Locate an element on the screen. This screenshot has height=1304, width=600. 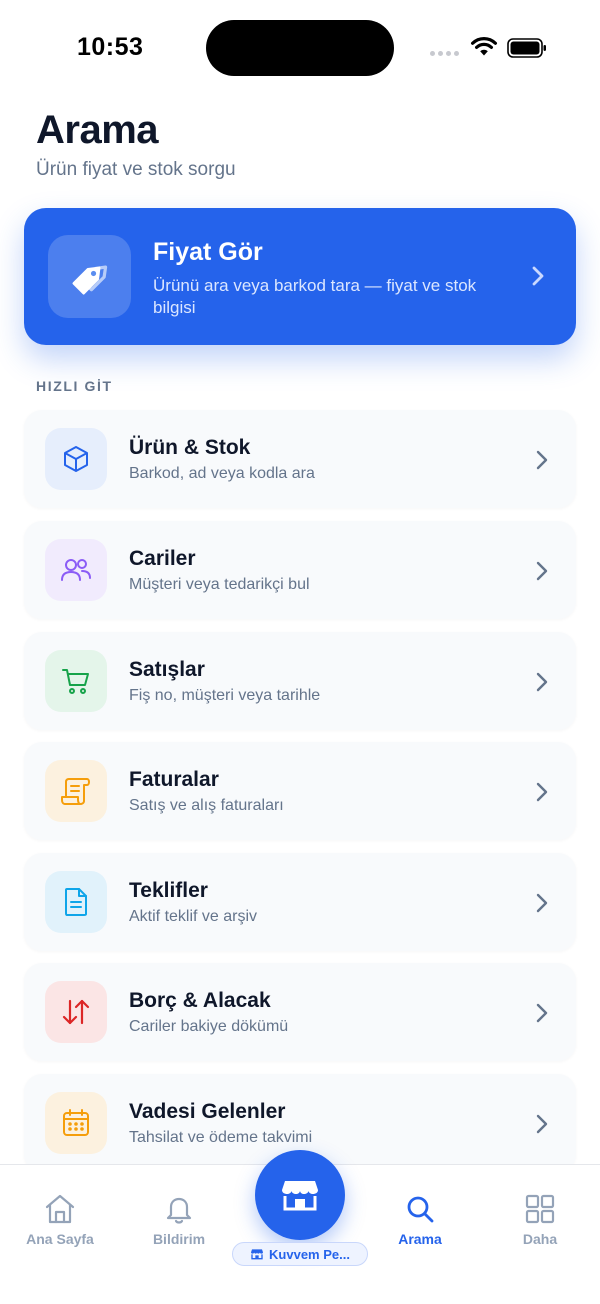
list-item-subtitle: Cariler bakiye dökümü is located at coordinates (209, 1026).